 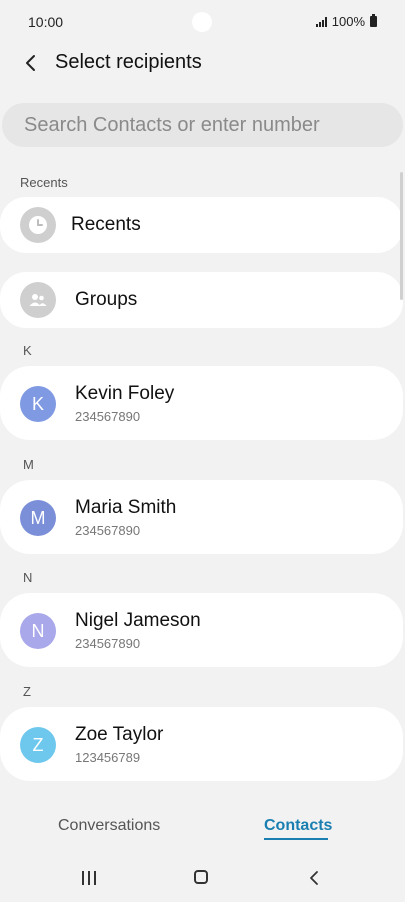 What do you see at coordinates (201, 300) in the screenshot?
I see `groups-item: Groups` at bounding box center [201, 300].